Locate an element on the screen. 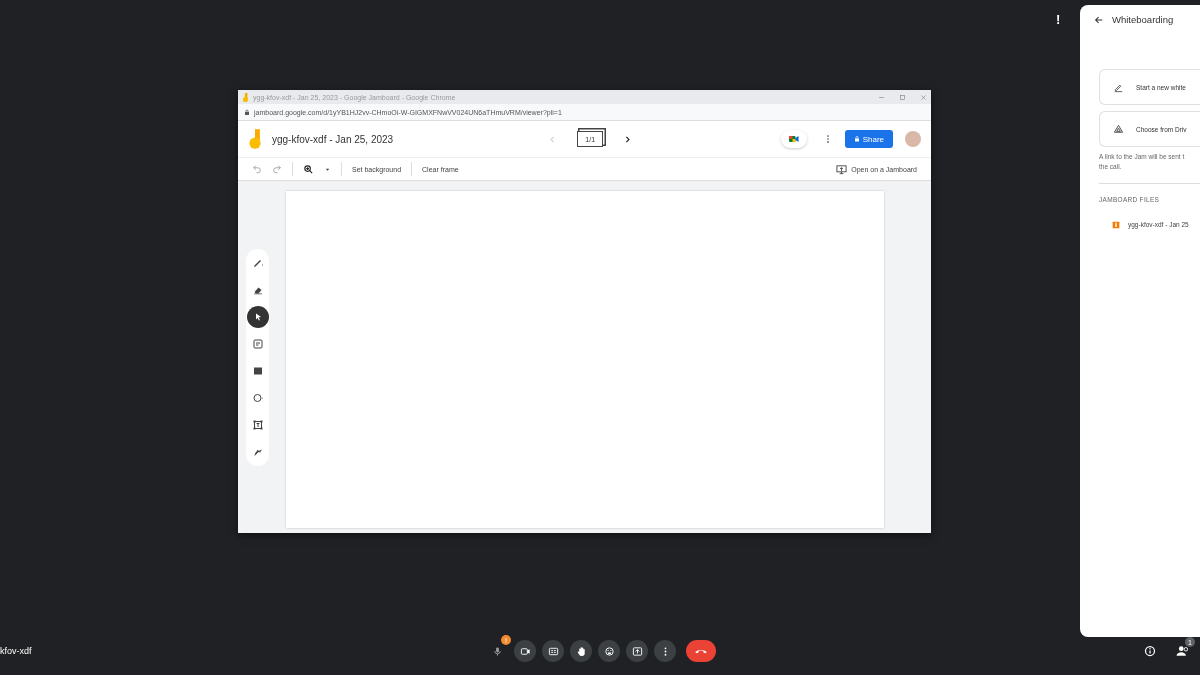 This screenshot has width=1200, height=675. document-title: ygg-kfov-xdf - Jan 25, 2023 is located at coordinates (333, 139).